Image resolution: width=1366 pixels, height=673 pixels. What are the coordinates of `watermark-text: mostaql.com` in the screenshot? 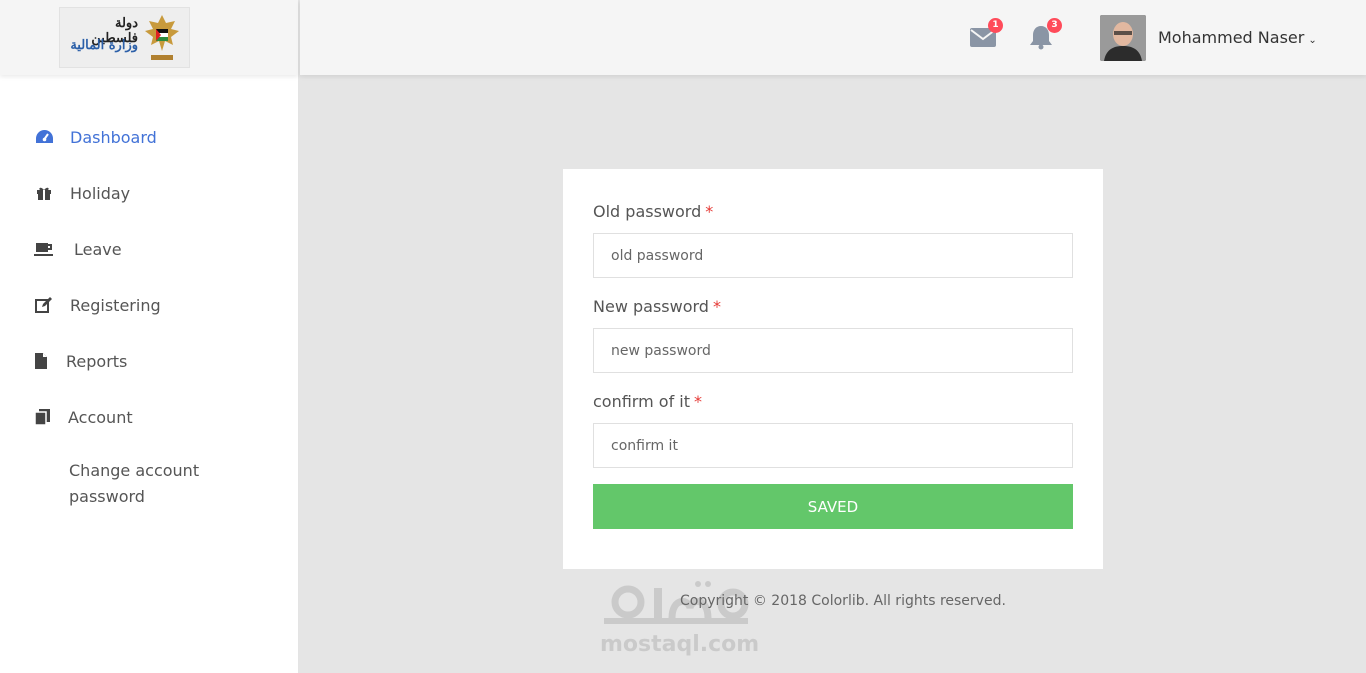 It's located at (680, 644).